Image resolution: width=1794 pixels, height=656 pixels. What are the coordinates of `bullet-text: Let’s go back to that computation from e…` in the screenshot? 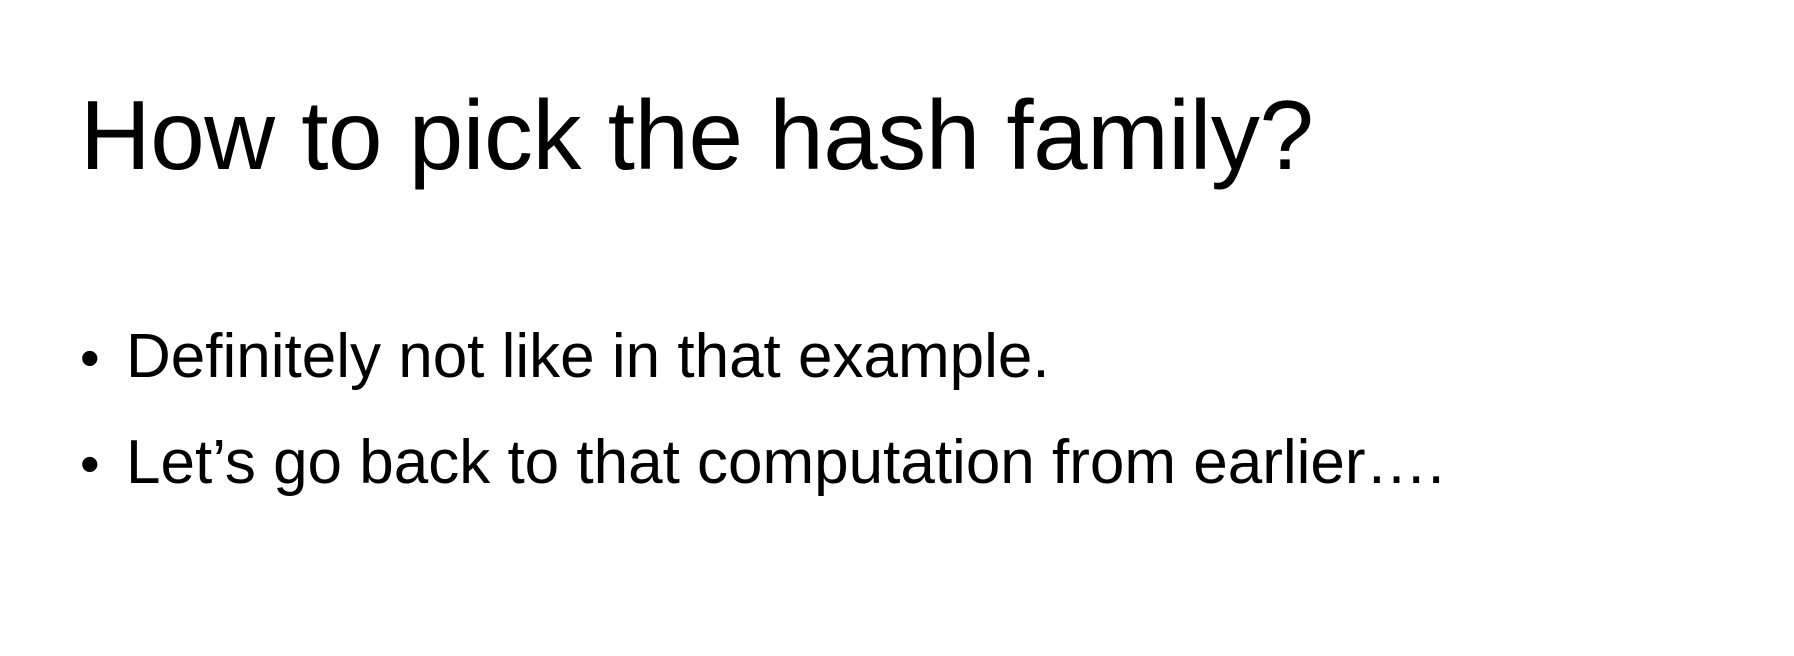 It's located at (785, 462).